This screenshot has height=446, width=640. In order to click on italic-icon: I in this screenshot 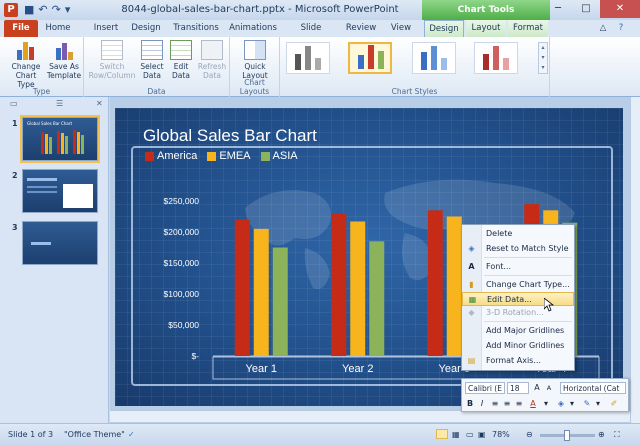, I will do `click(482, 404)`.